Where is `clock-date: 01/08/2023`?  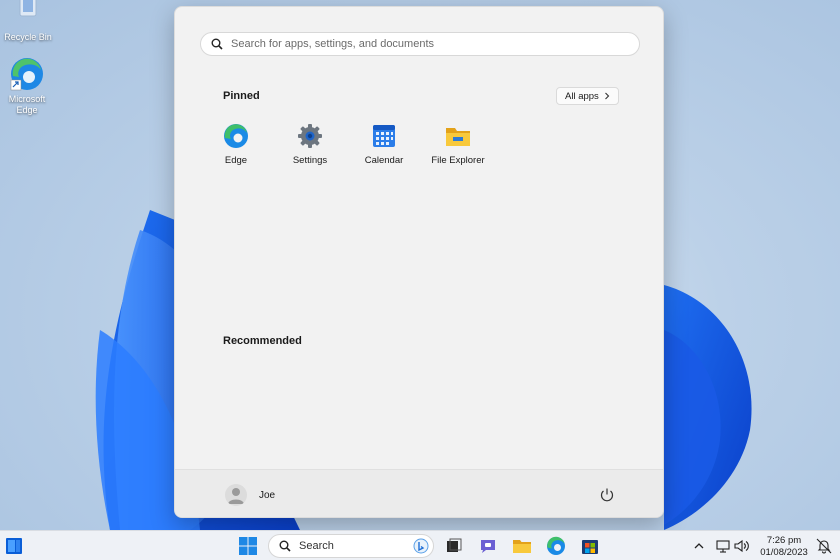 clock-date: 01/08/2023 is located at coordinates (784, 552).